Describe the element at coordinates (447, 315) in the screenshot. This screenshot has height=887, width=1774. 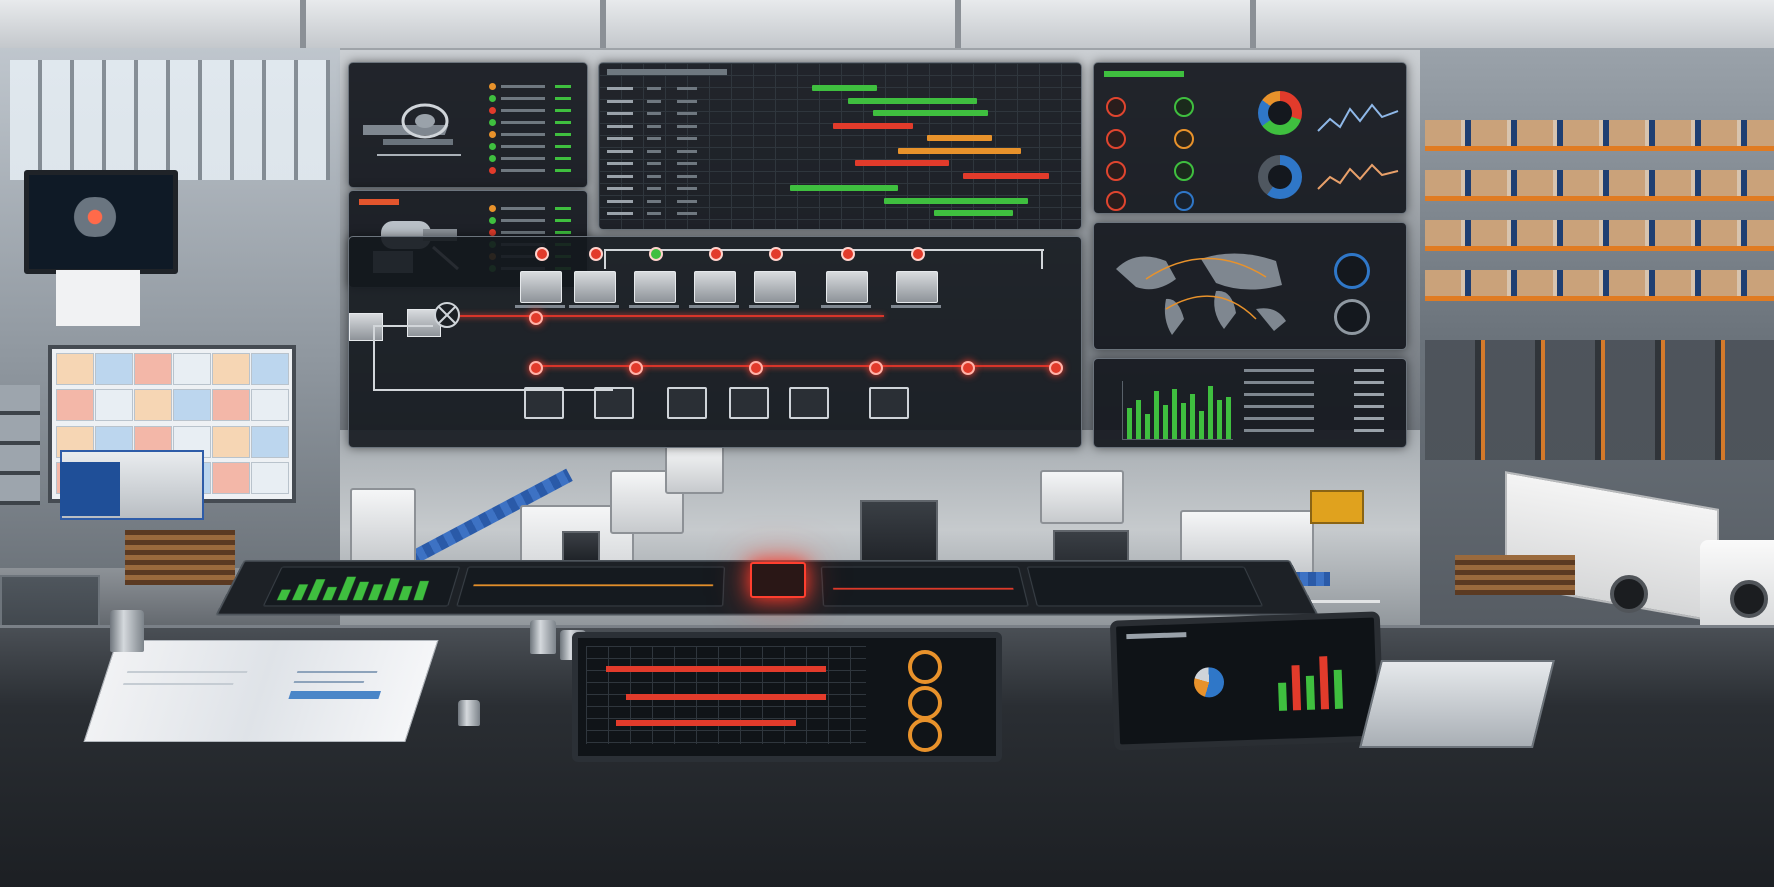
I see `hub-icon` at that location.